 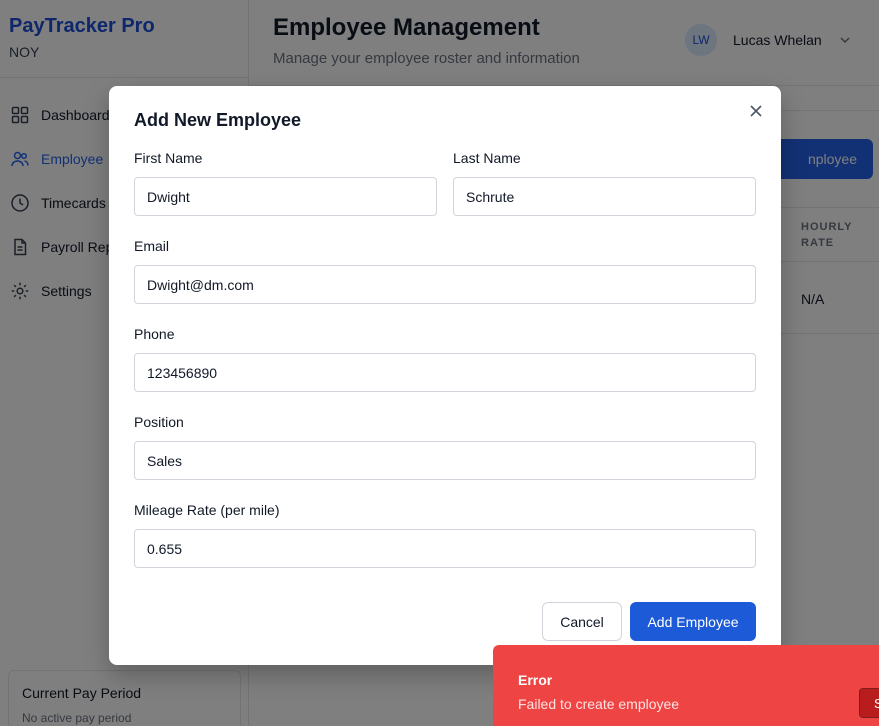 What do you see at coordinates (487, 158) in the screenshot?
I see `last-name-label: Last Name` at bounding box center [487, 158].